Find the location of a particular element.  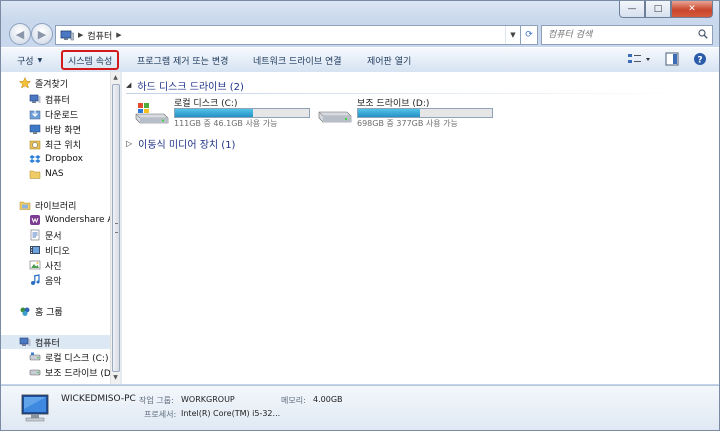

nav-item-label: 다운로드 is located at coordinates (62, 115).